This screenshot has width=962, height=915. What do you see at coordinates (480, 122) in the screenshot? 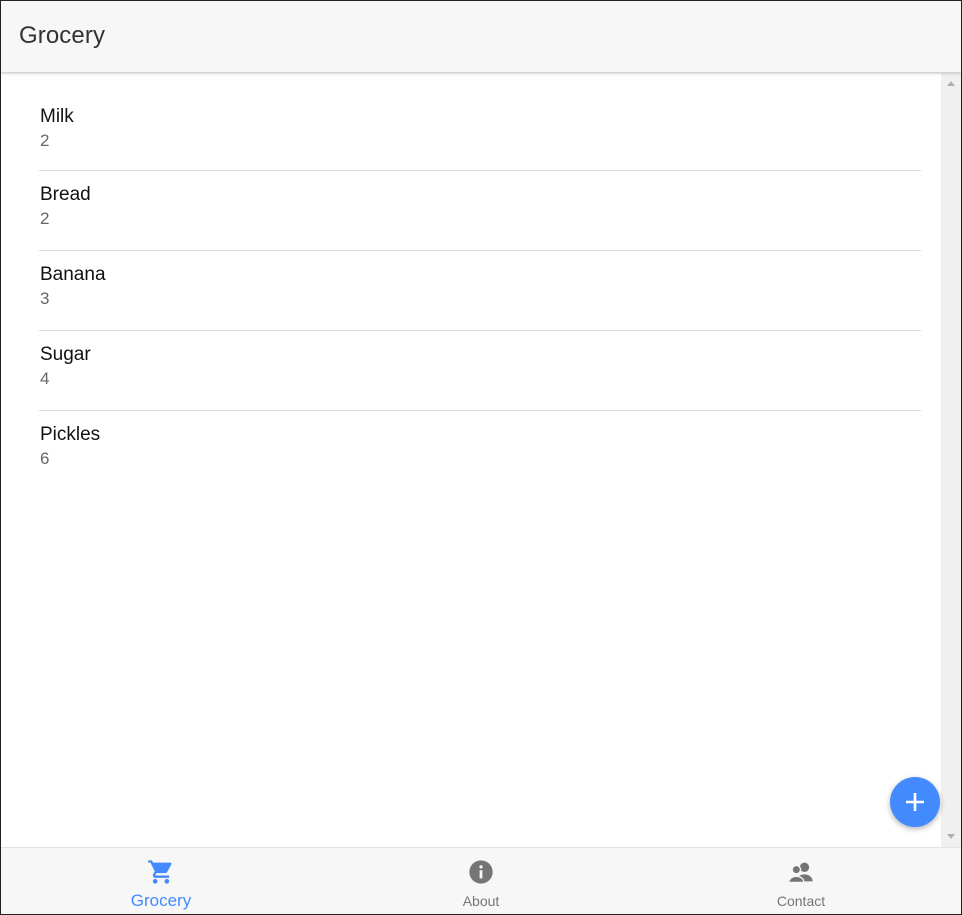
I see `list-item: Milk 2` at bounding box center [480, 122].